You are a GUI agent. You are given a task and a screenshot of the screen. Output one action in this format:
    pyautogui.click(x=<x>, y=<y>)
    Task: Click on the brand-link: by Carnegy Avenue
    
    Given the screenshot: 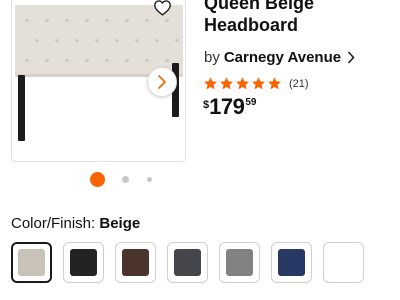 What is the action you would take?
    pyautogui.click(x=279, y=57)
    